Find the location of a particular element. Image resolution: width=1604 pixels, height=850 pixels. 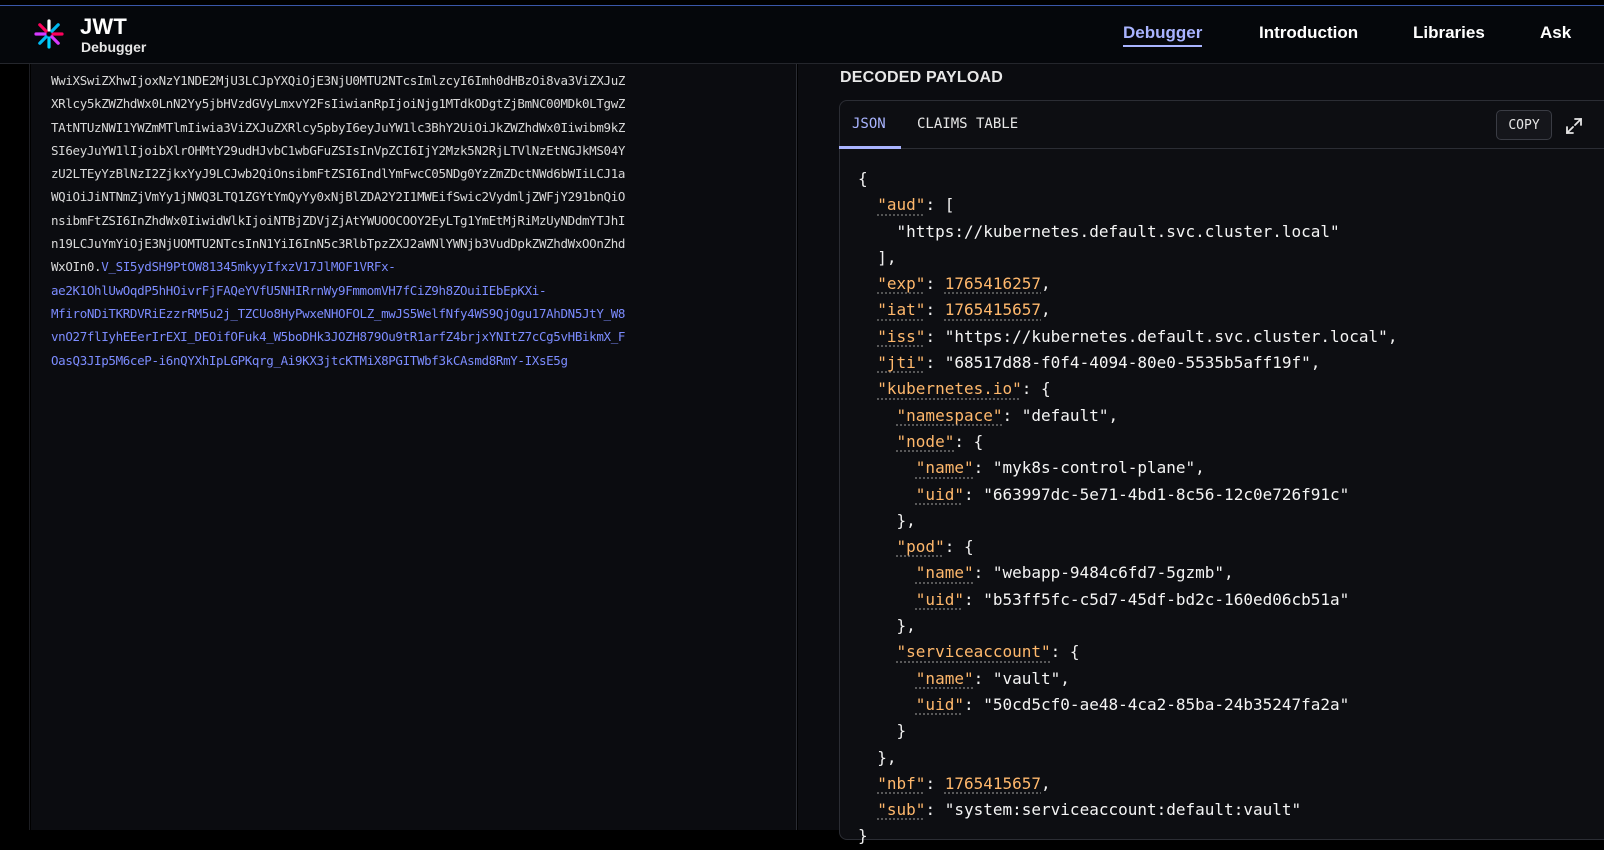

json-key: "kubernetes.io" is located at coordinates (949, 388).